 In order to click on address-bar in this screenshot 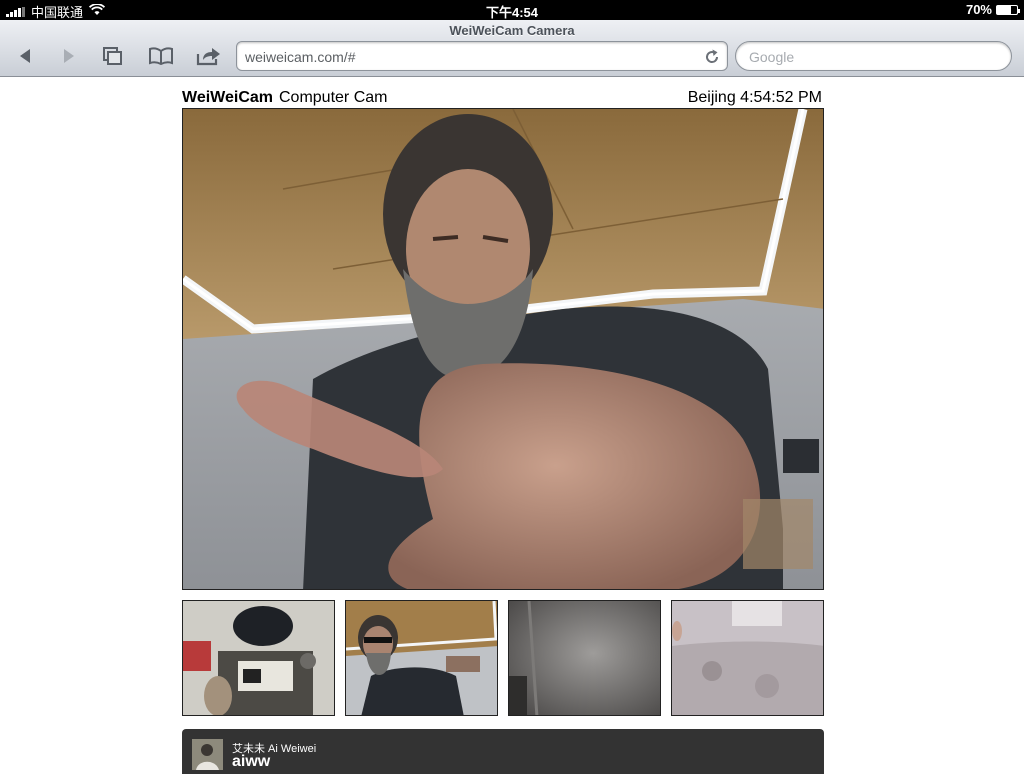, I will do `click(482, 56)`.